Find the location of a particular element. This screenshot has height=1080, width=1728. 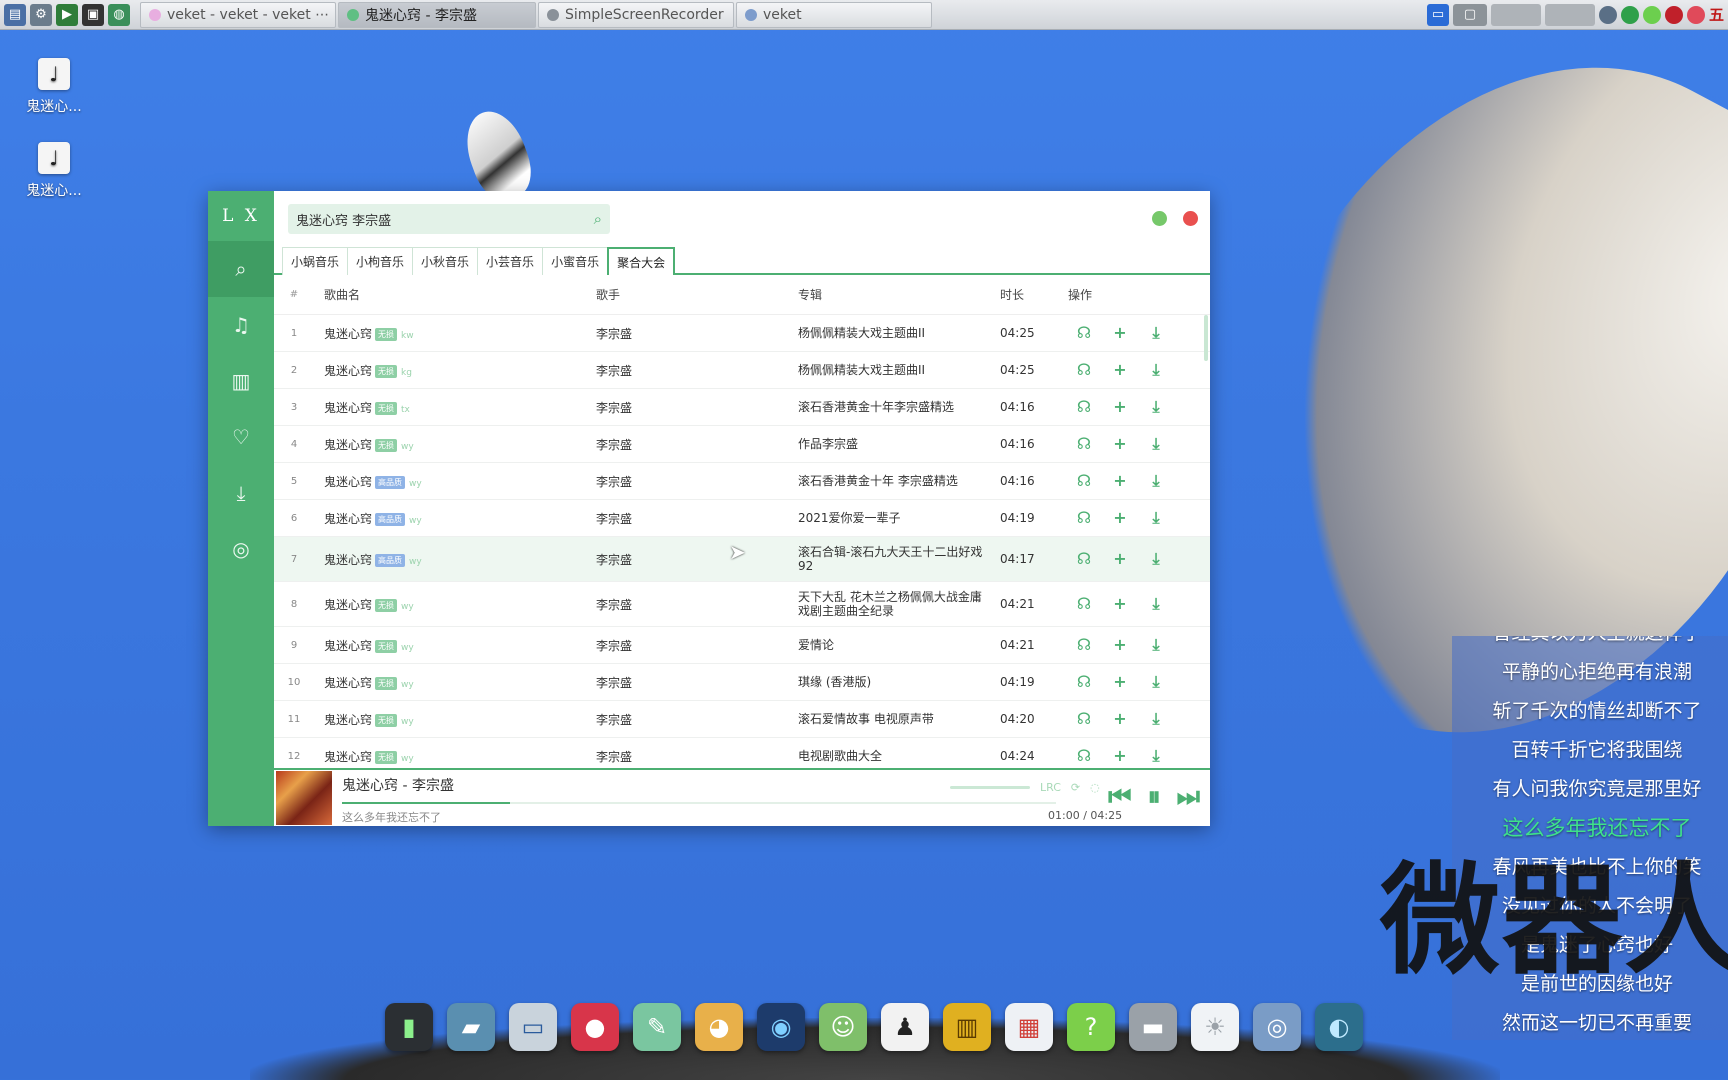

network-icon is located at coordinates (1607, 14).